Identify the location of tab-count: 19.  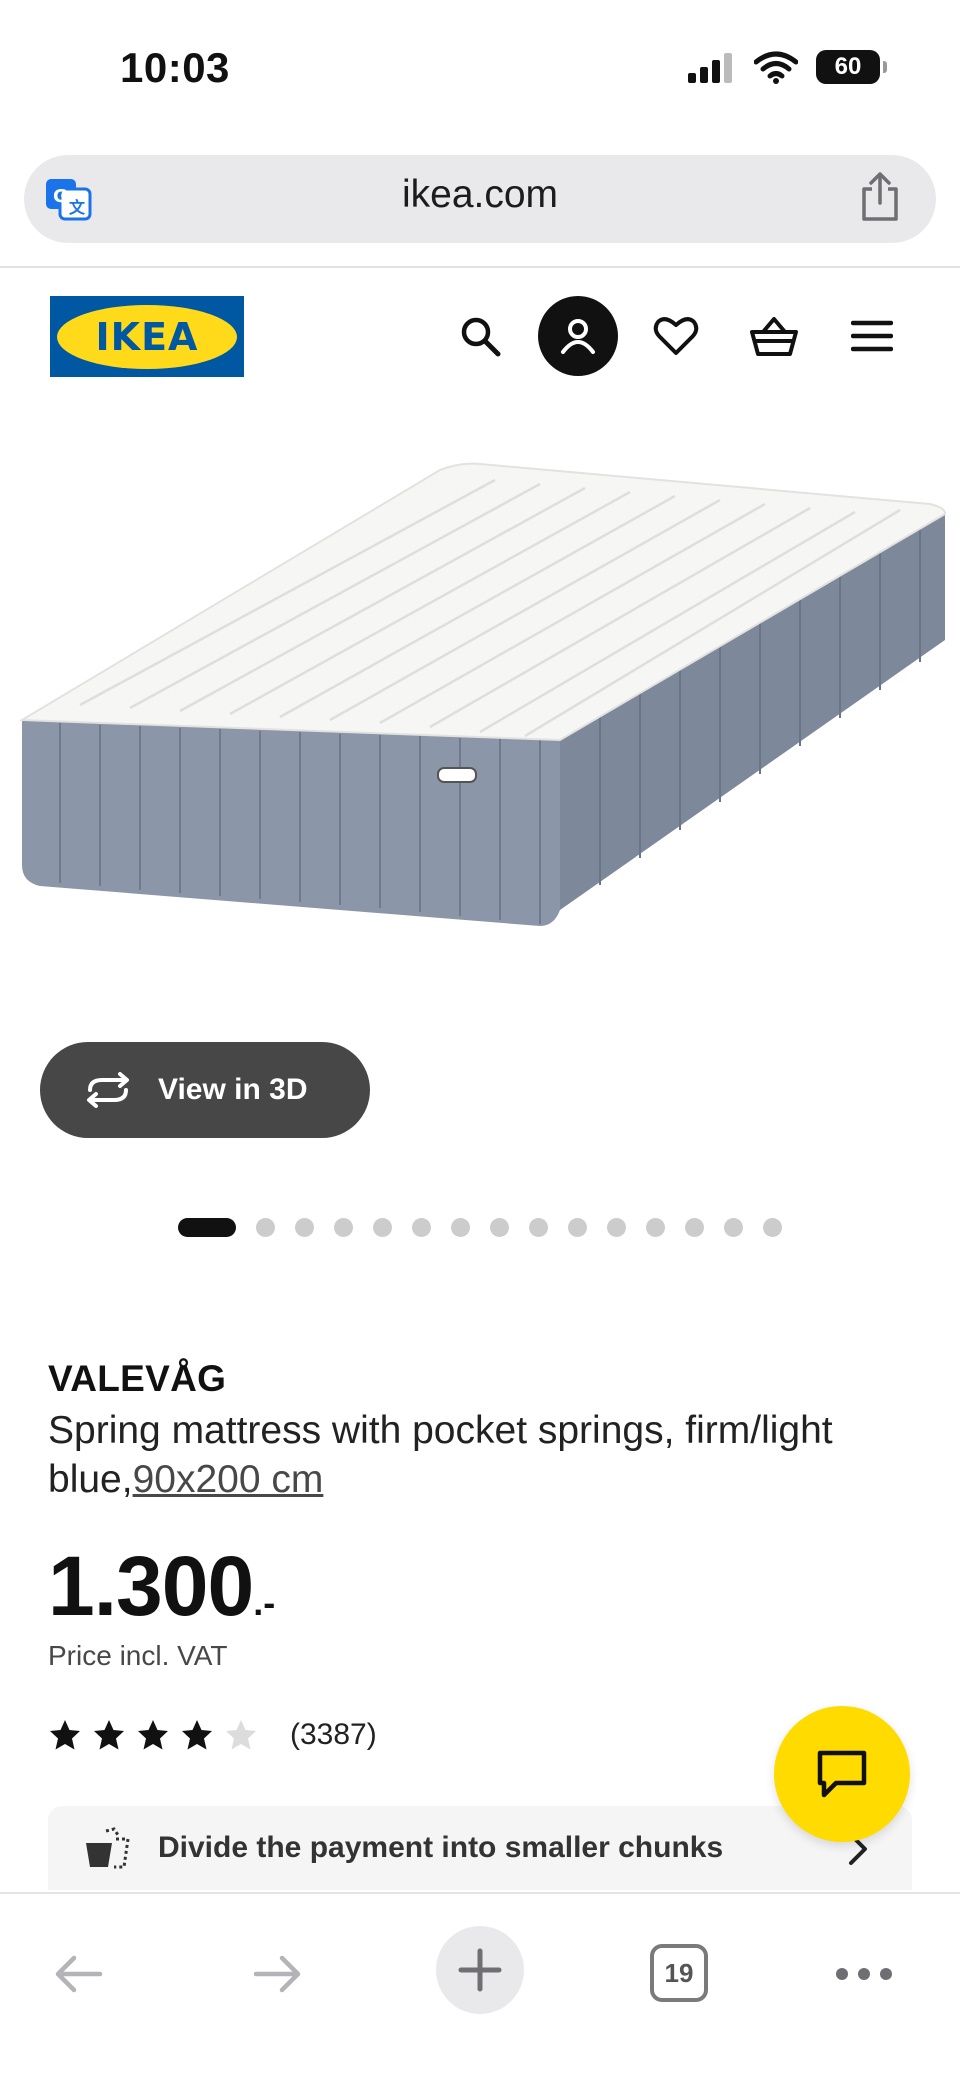
(679, 1972).